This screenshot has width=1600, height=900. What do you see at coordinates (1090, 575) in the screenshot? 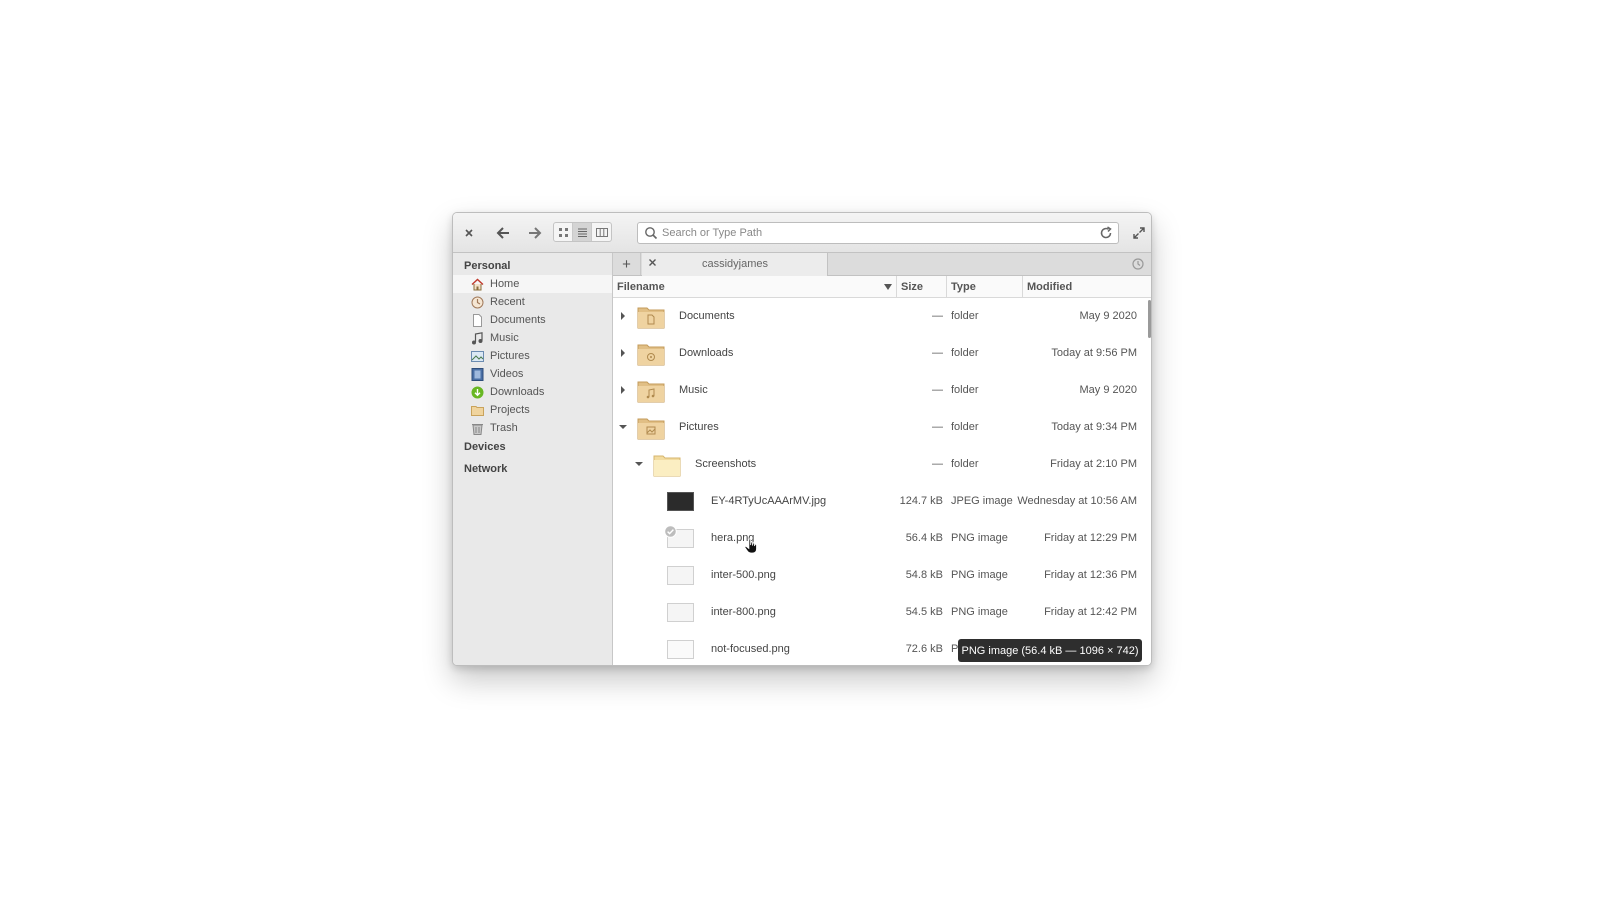
I see `file-modified: Friday at 12:36 PM` at bounding box center [1090, 575].